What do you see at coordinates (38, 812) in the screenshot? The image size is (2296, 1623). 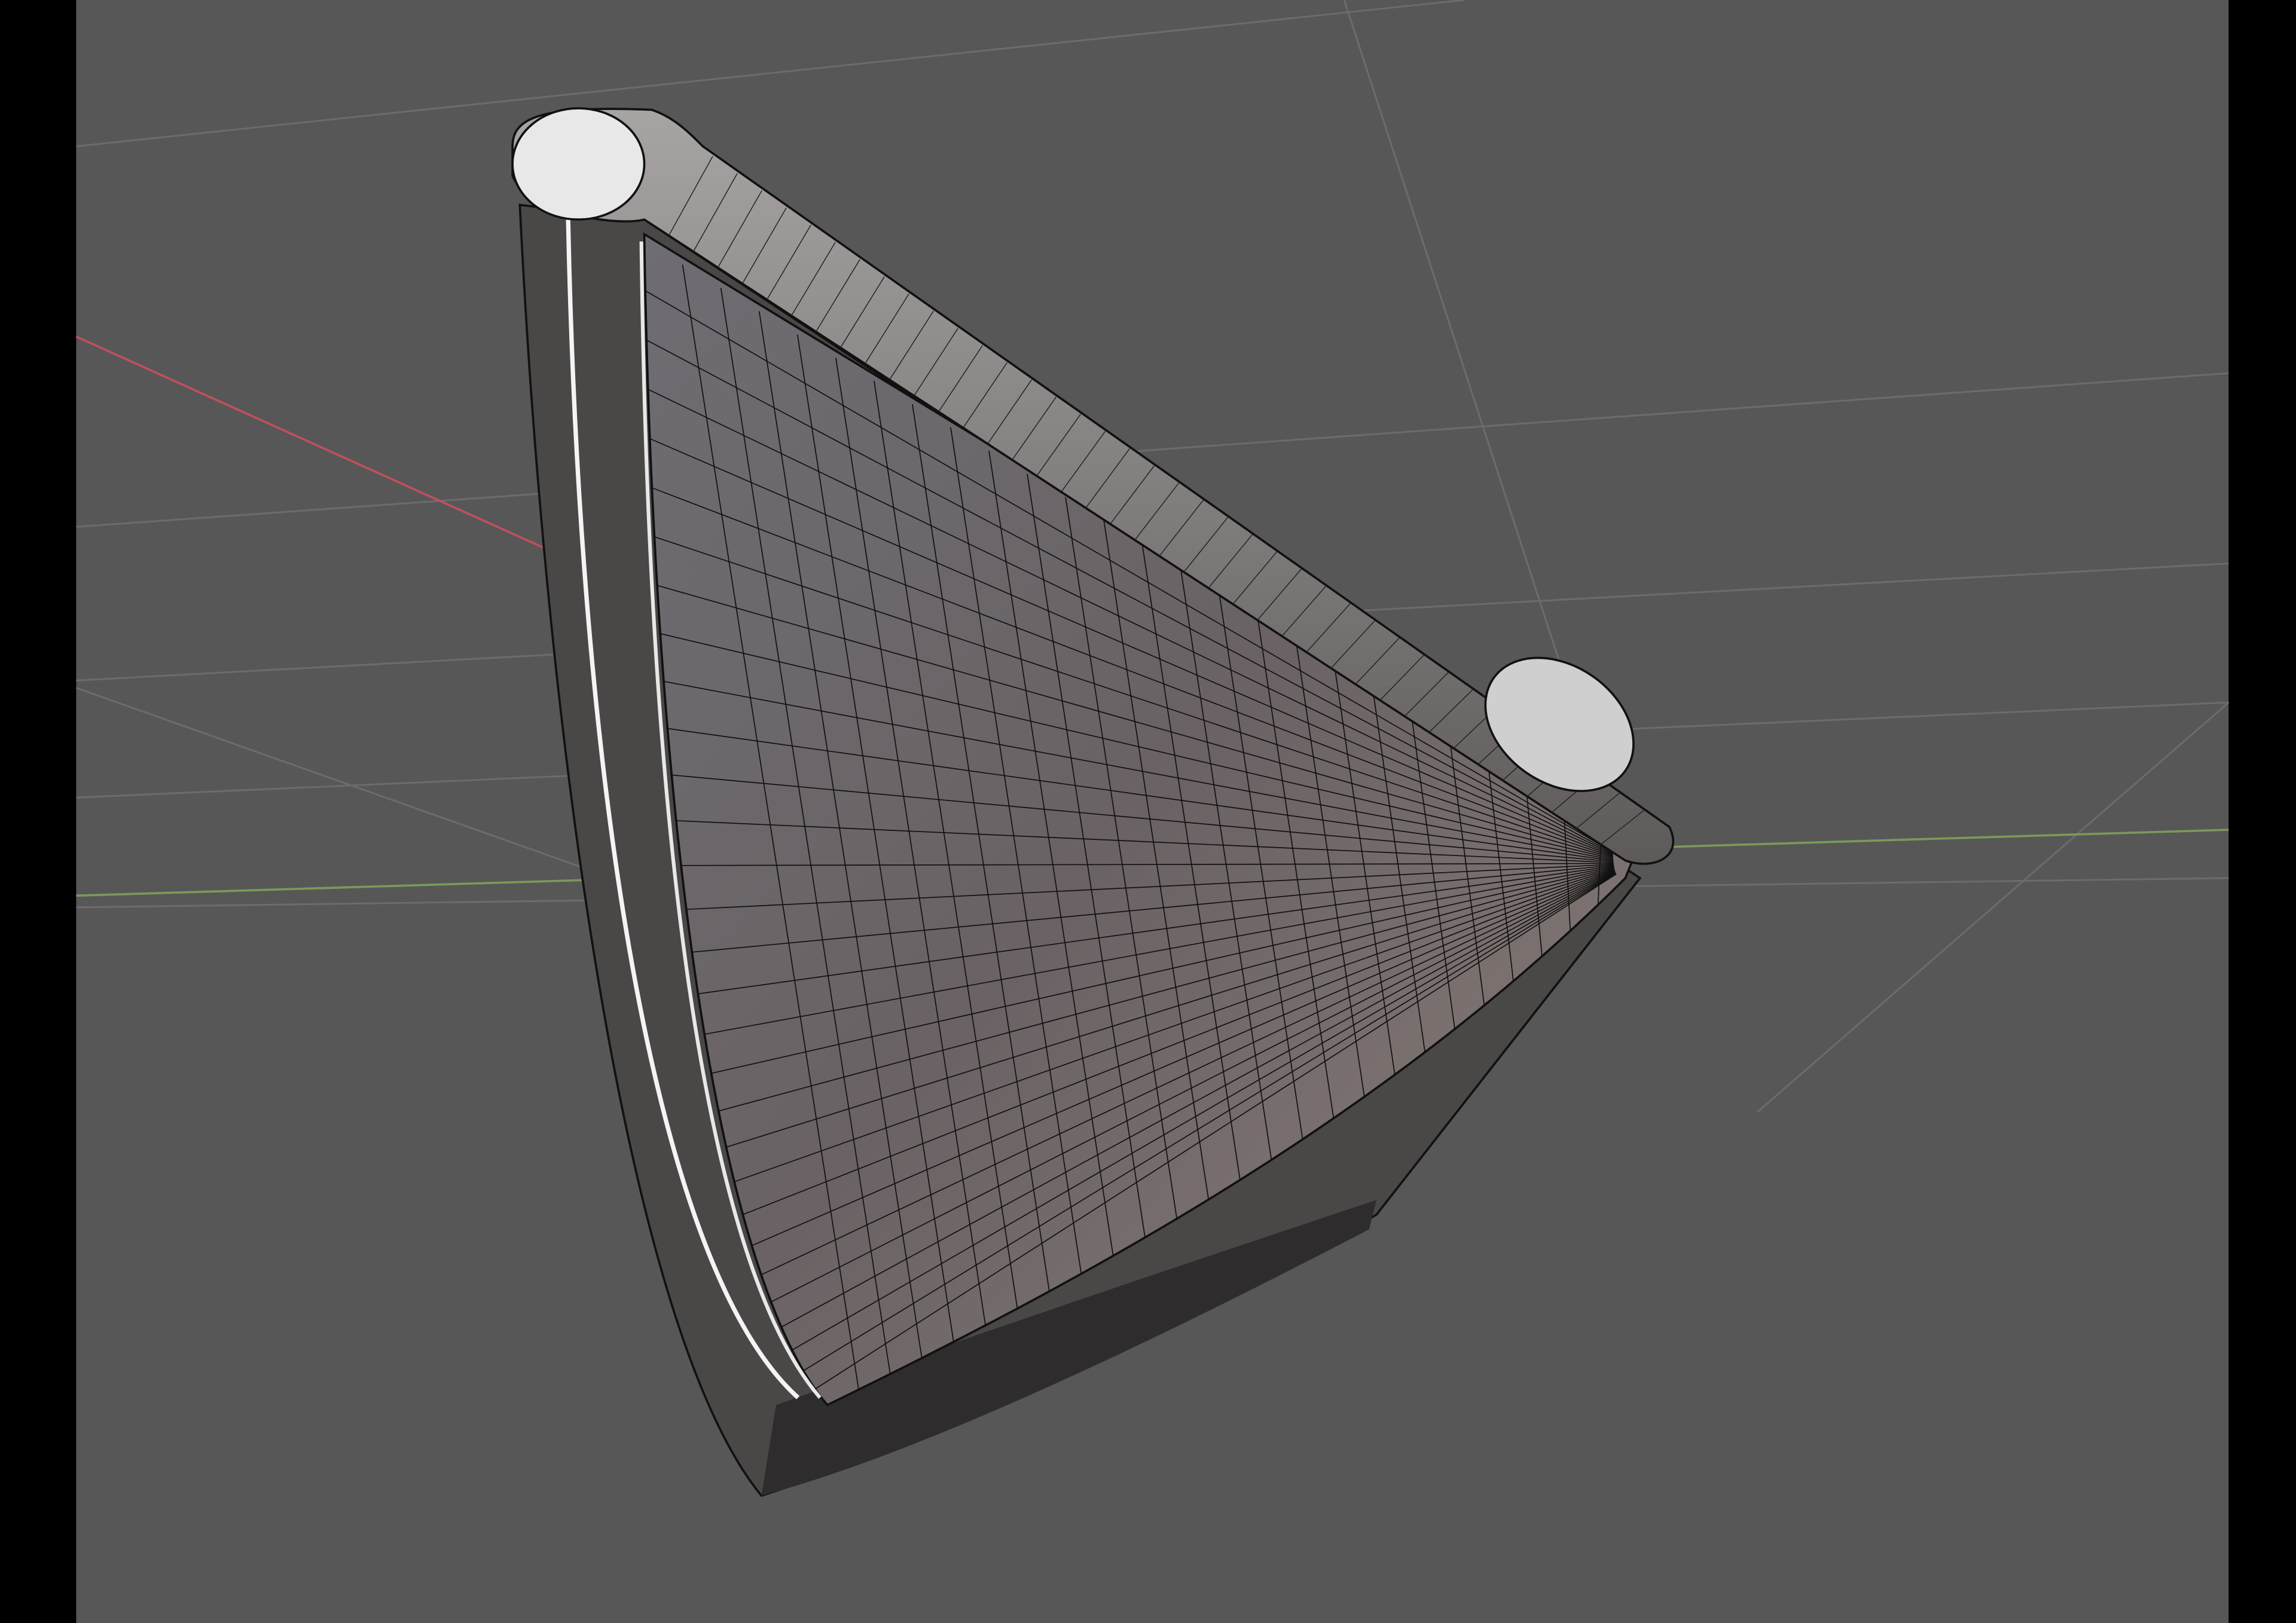 I see `letterbox-left` at bounding box center [38, 812].